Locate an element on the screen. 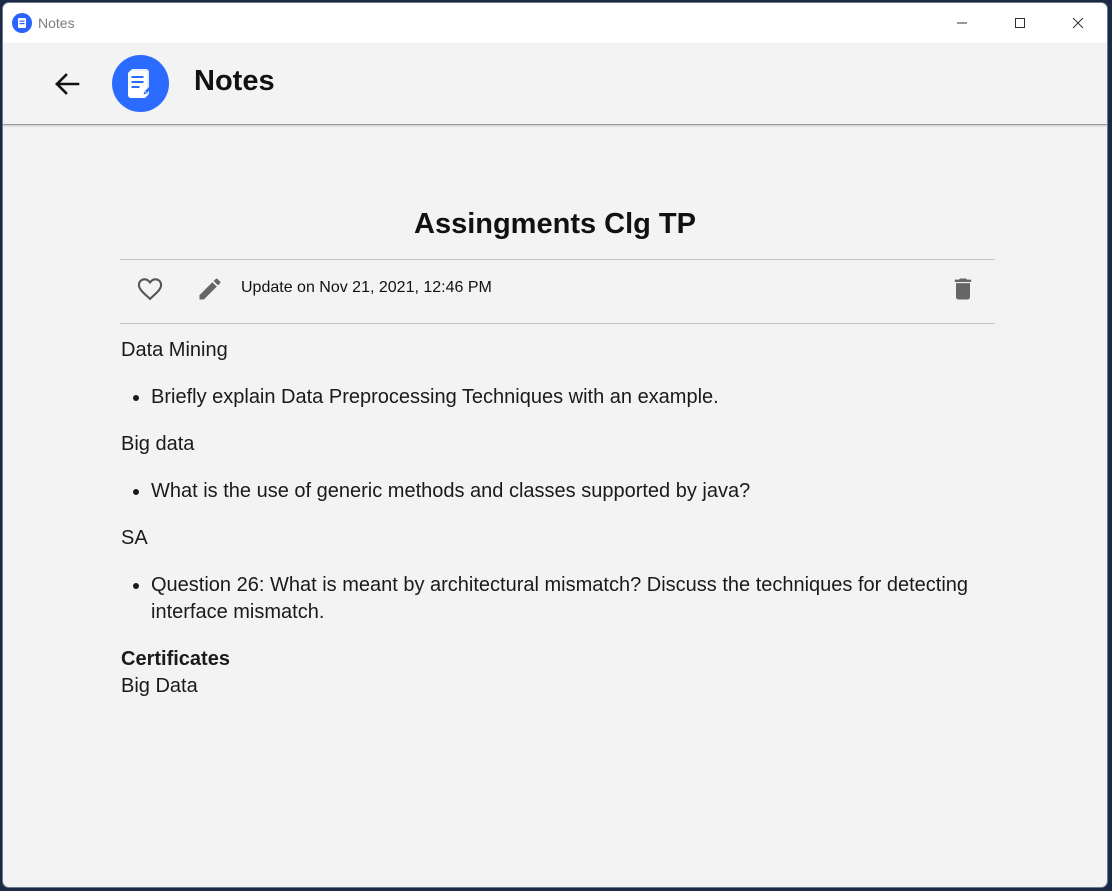 The width and height of the screenshot is (1112, 891). delete-button is located at coordinates (963, 291).